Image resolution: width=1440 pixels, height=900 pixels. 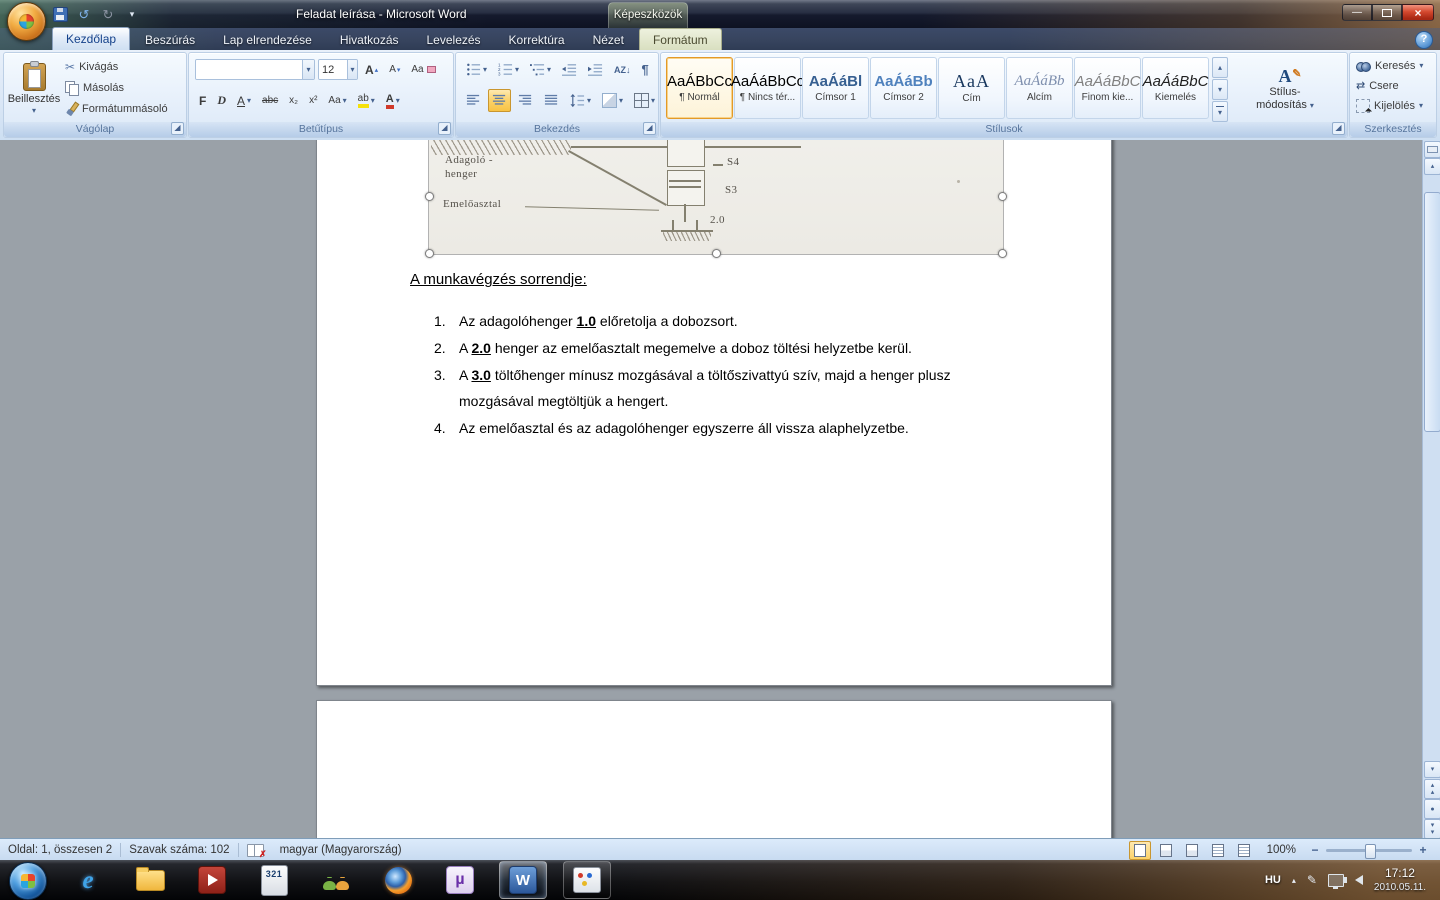 I want to click on page-indicator: Oldal: 1, összesen 2, so click(x=60, y=850).